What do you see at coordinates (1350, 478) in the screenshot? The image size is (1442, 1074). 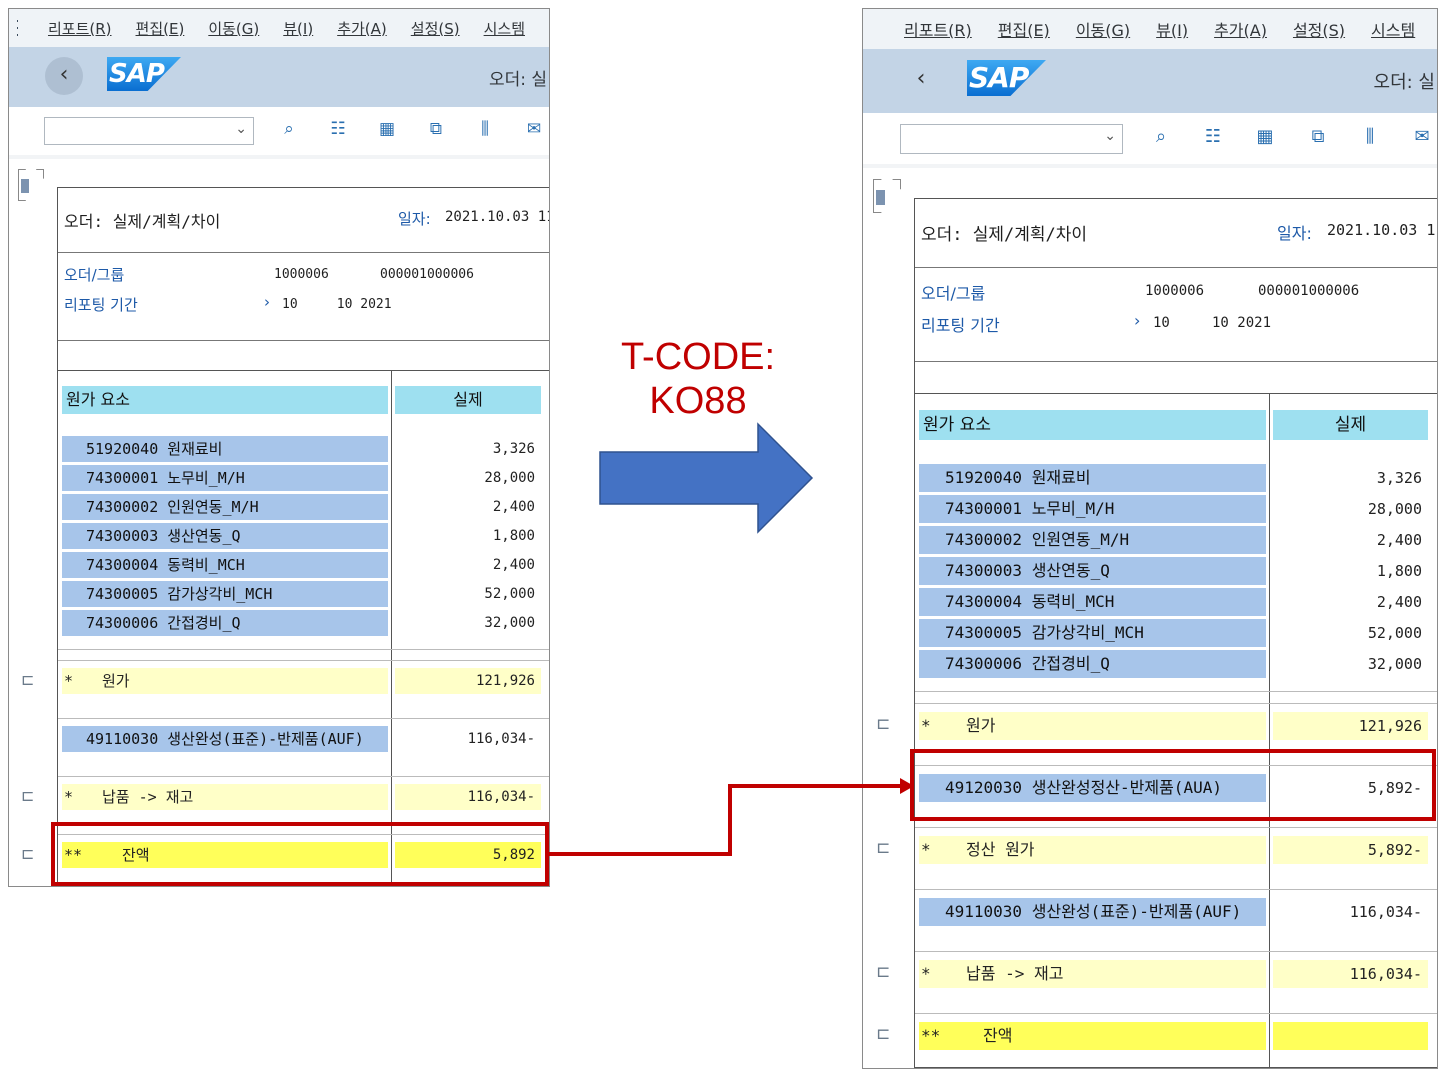 I see `cost-row-value: 3,326` at bounding box center [1350, 478].